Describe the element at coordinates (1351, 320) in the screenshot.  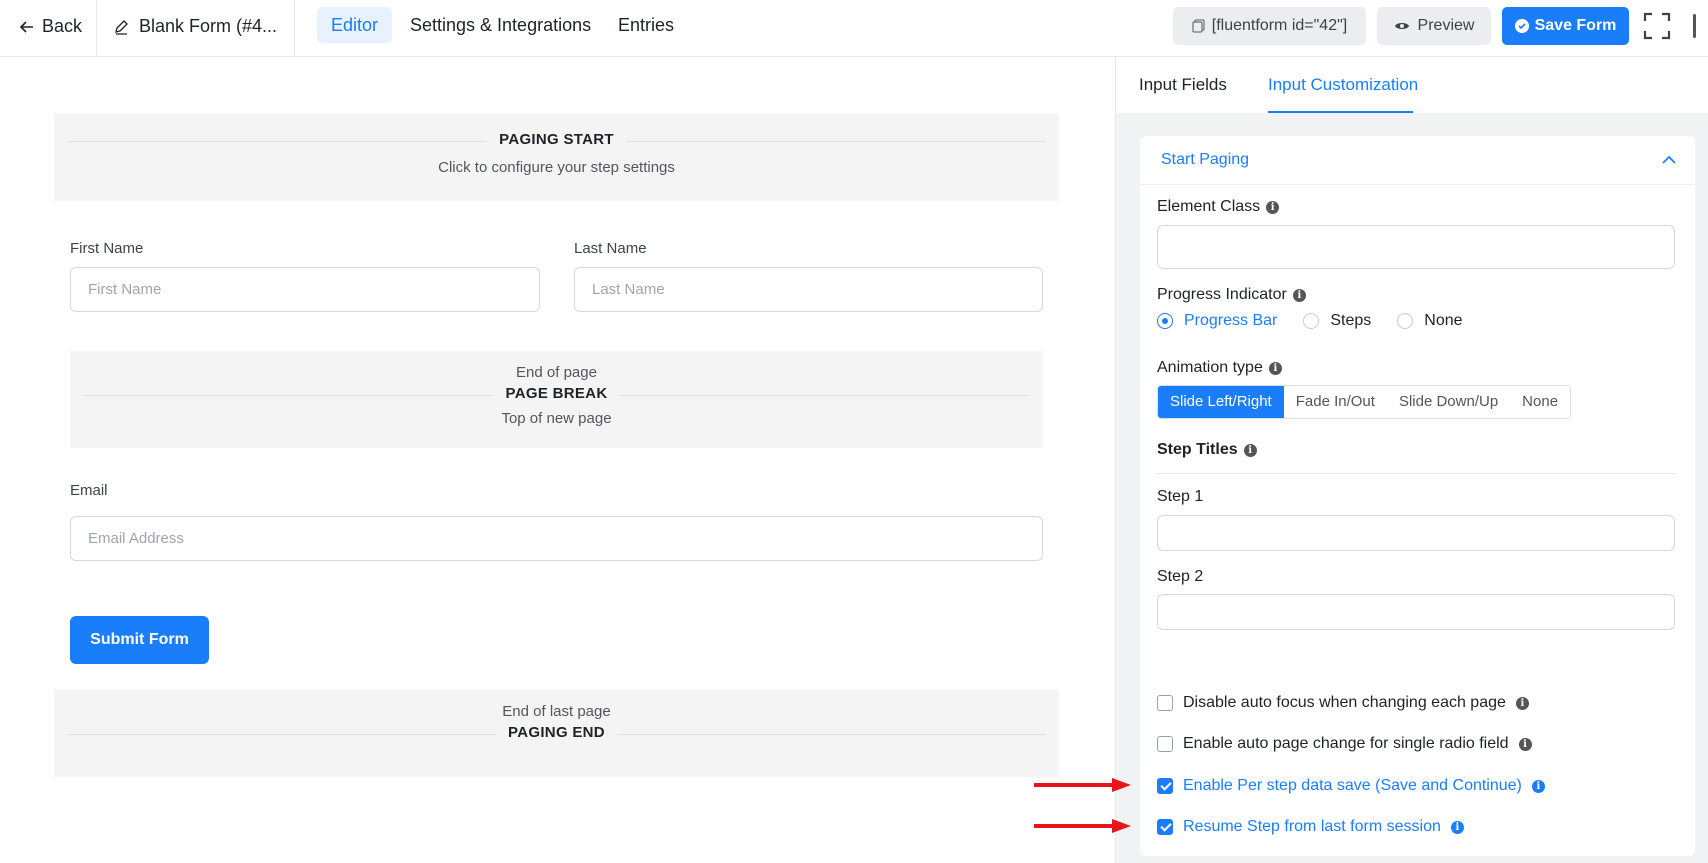
I see `radio-label: Steps` at that location.